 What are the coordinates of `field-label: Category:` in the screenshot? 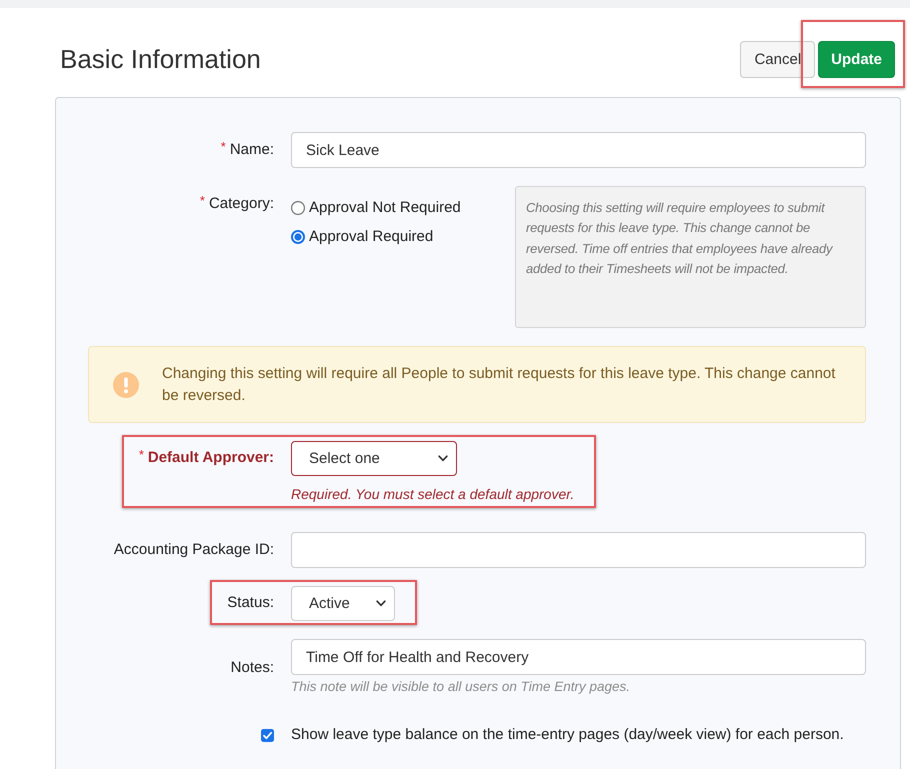 It's located at (241, 204).